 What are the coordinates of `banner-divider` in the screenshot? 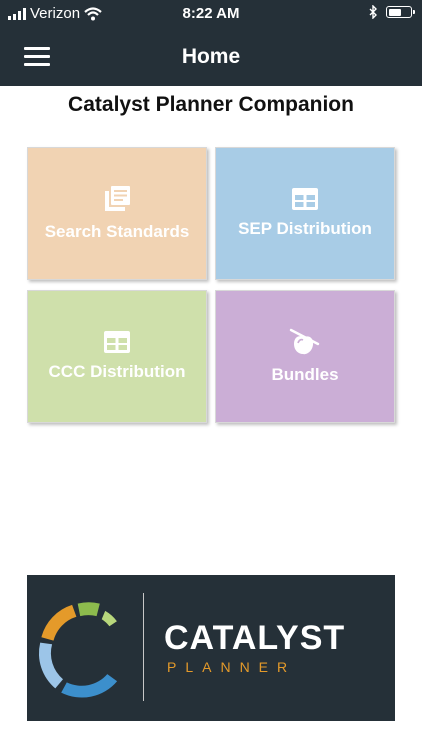 It's located at (143, 647).